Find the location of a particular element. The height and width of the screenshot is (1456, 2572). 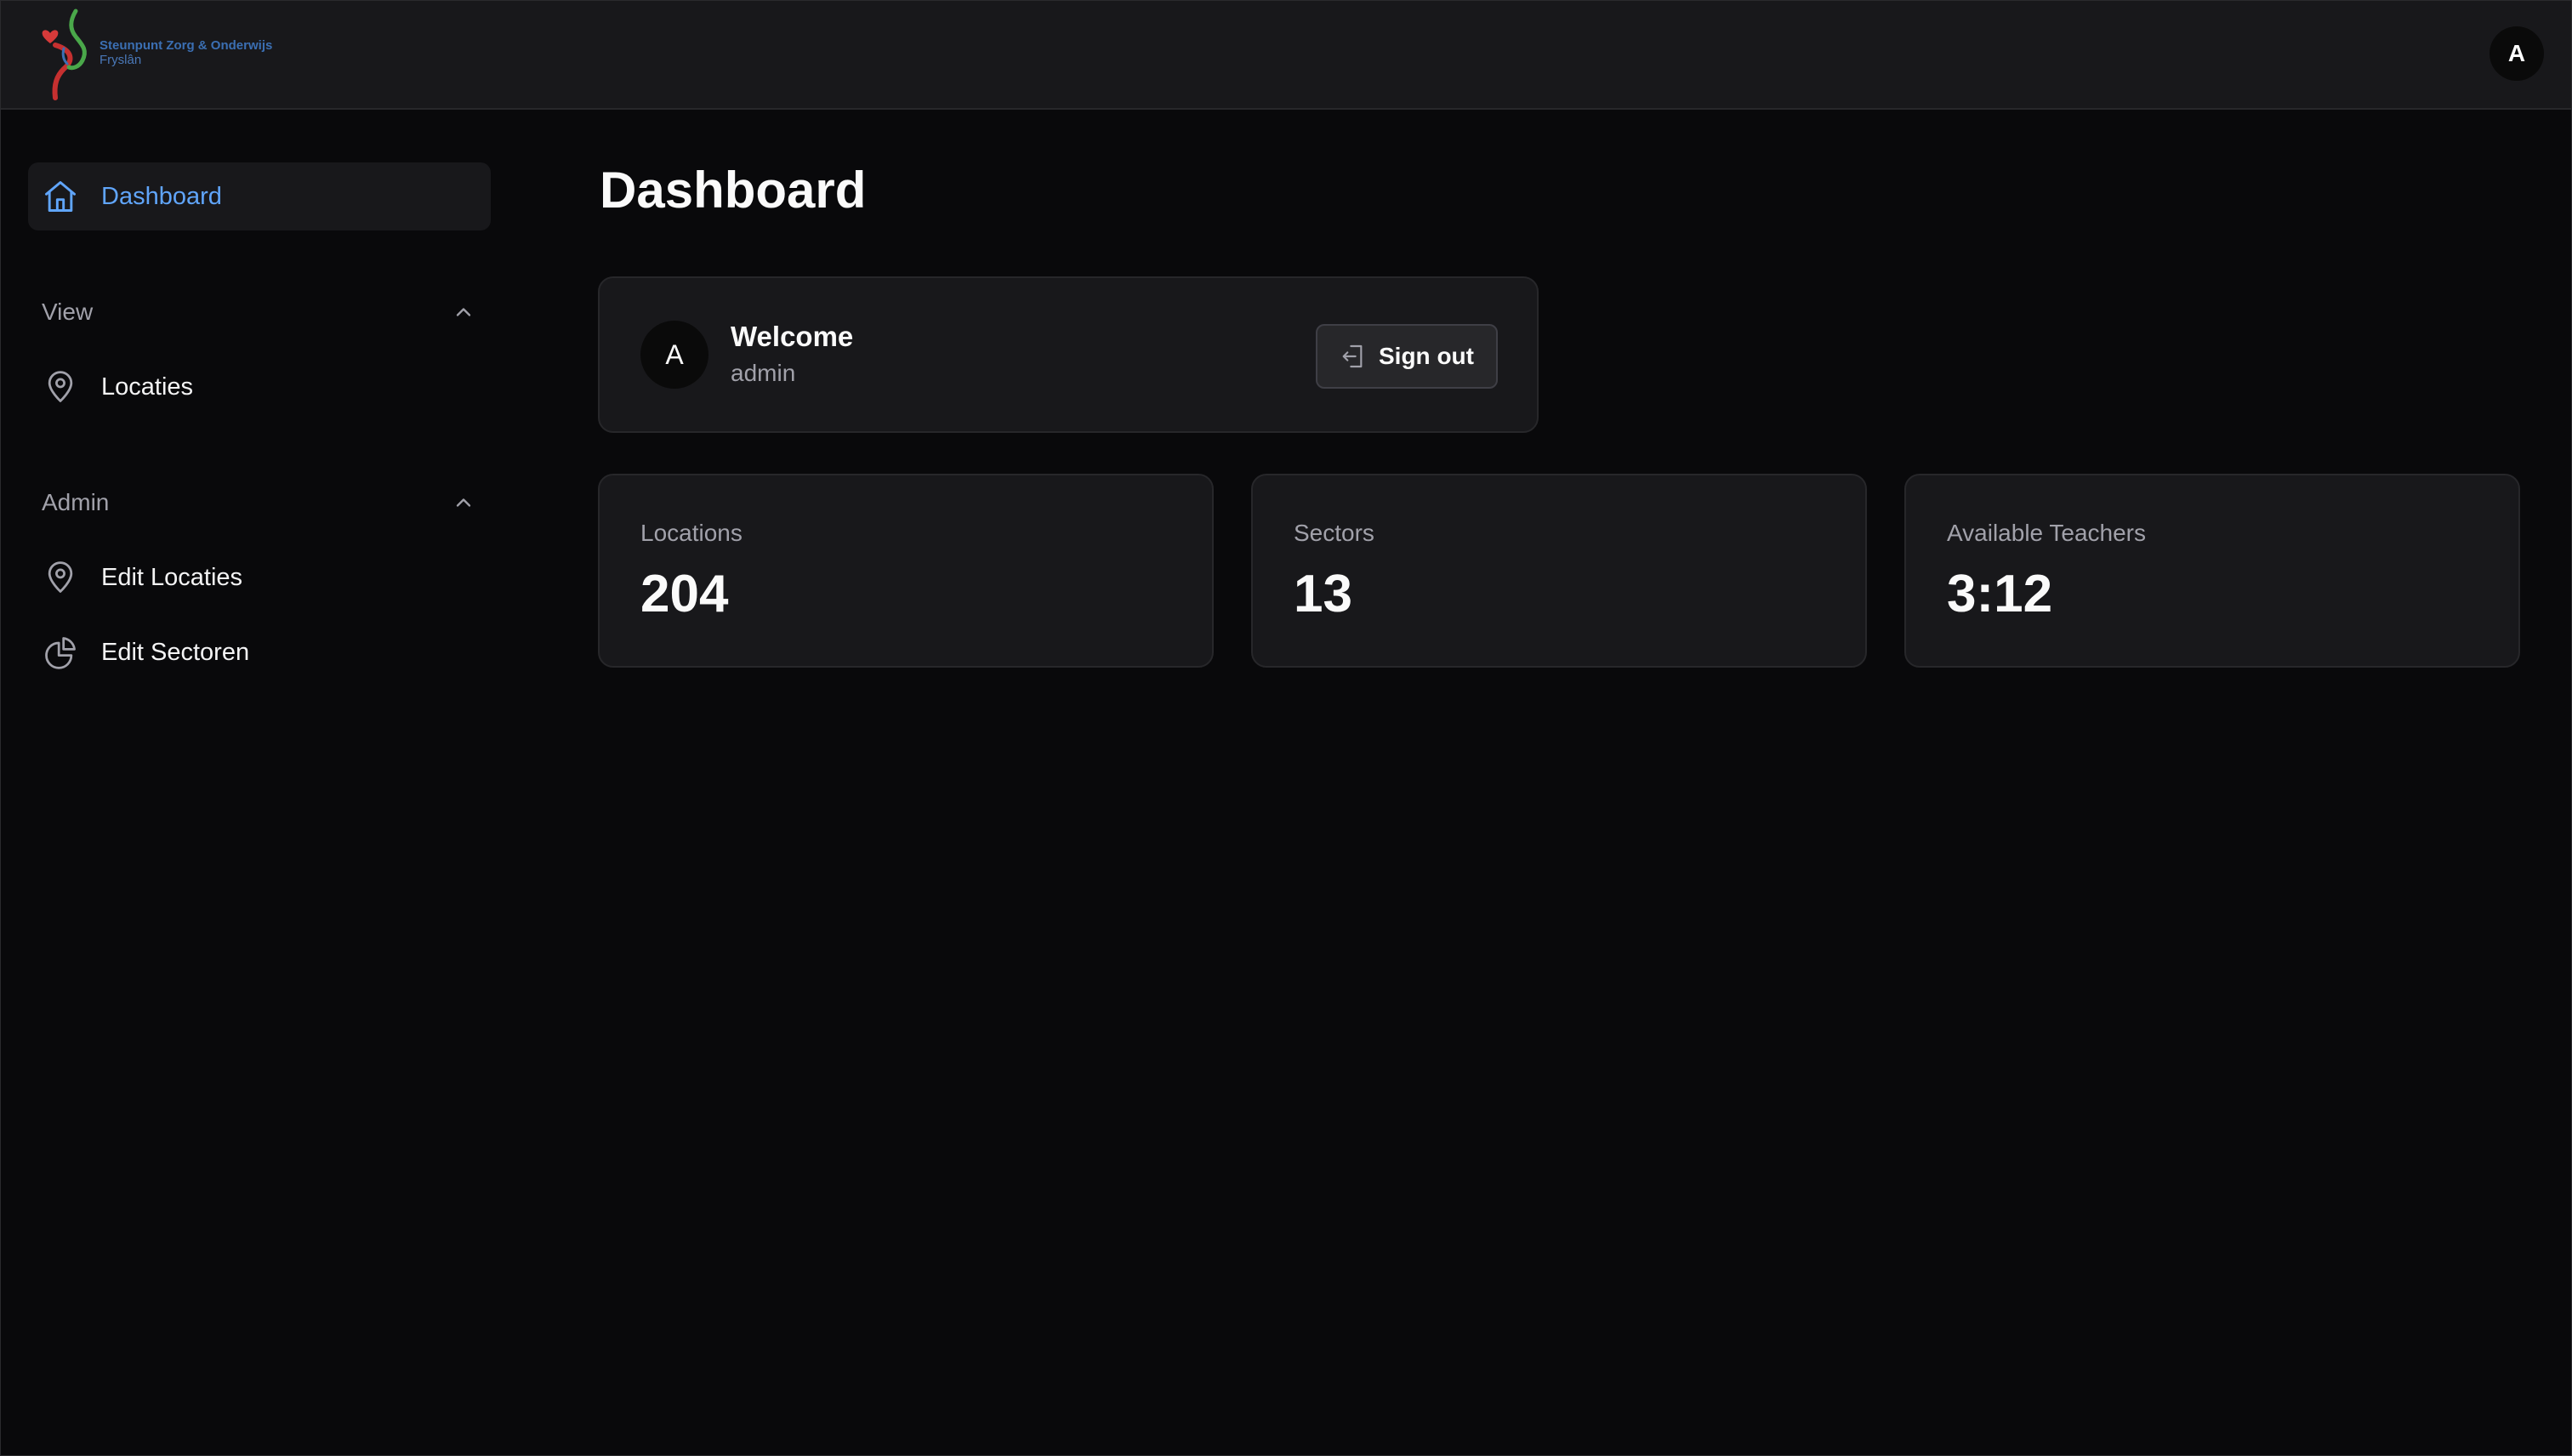

stat-value: 204 is located at coordinates (685, 594).